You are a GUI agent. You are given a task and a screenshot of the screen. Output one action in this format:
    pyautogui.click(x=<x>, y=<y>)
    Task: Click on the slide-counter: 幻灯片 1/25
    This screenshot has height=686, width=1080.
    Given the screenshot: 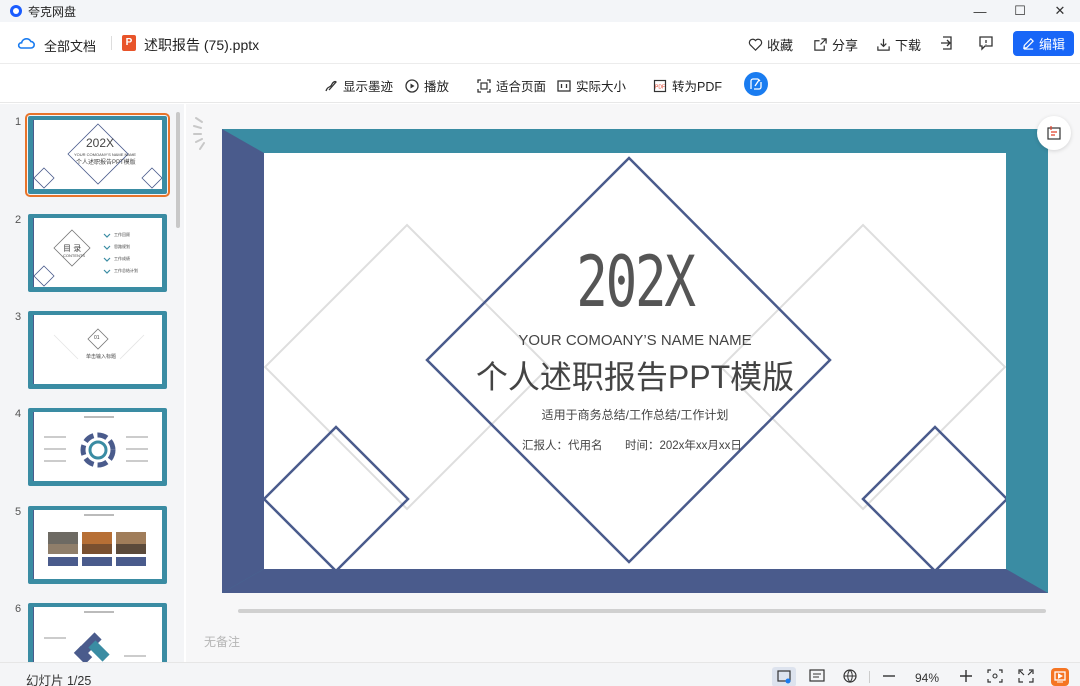 What is the action you would take?
    pyautogui.click(x=59, y=680)
    